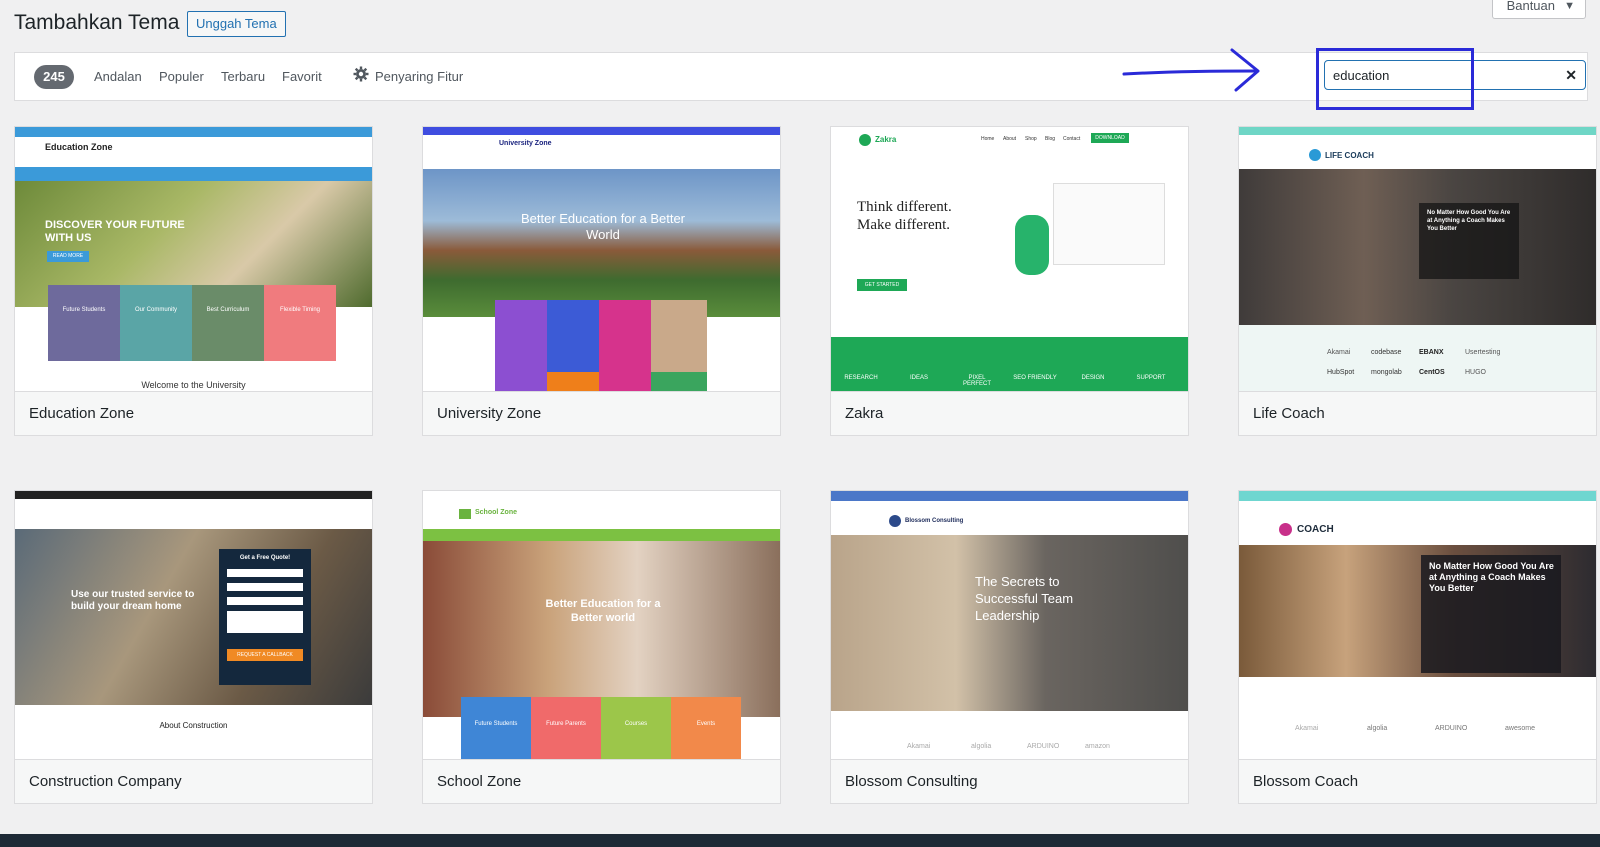 The image size is (1600, 847). Describe the element at coordinates (118, 76) in the screenshot. I see `filter-featured: Andalan` at that location.